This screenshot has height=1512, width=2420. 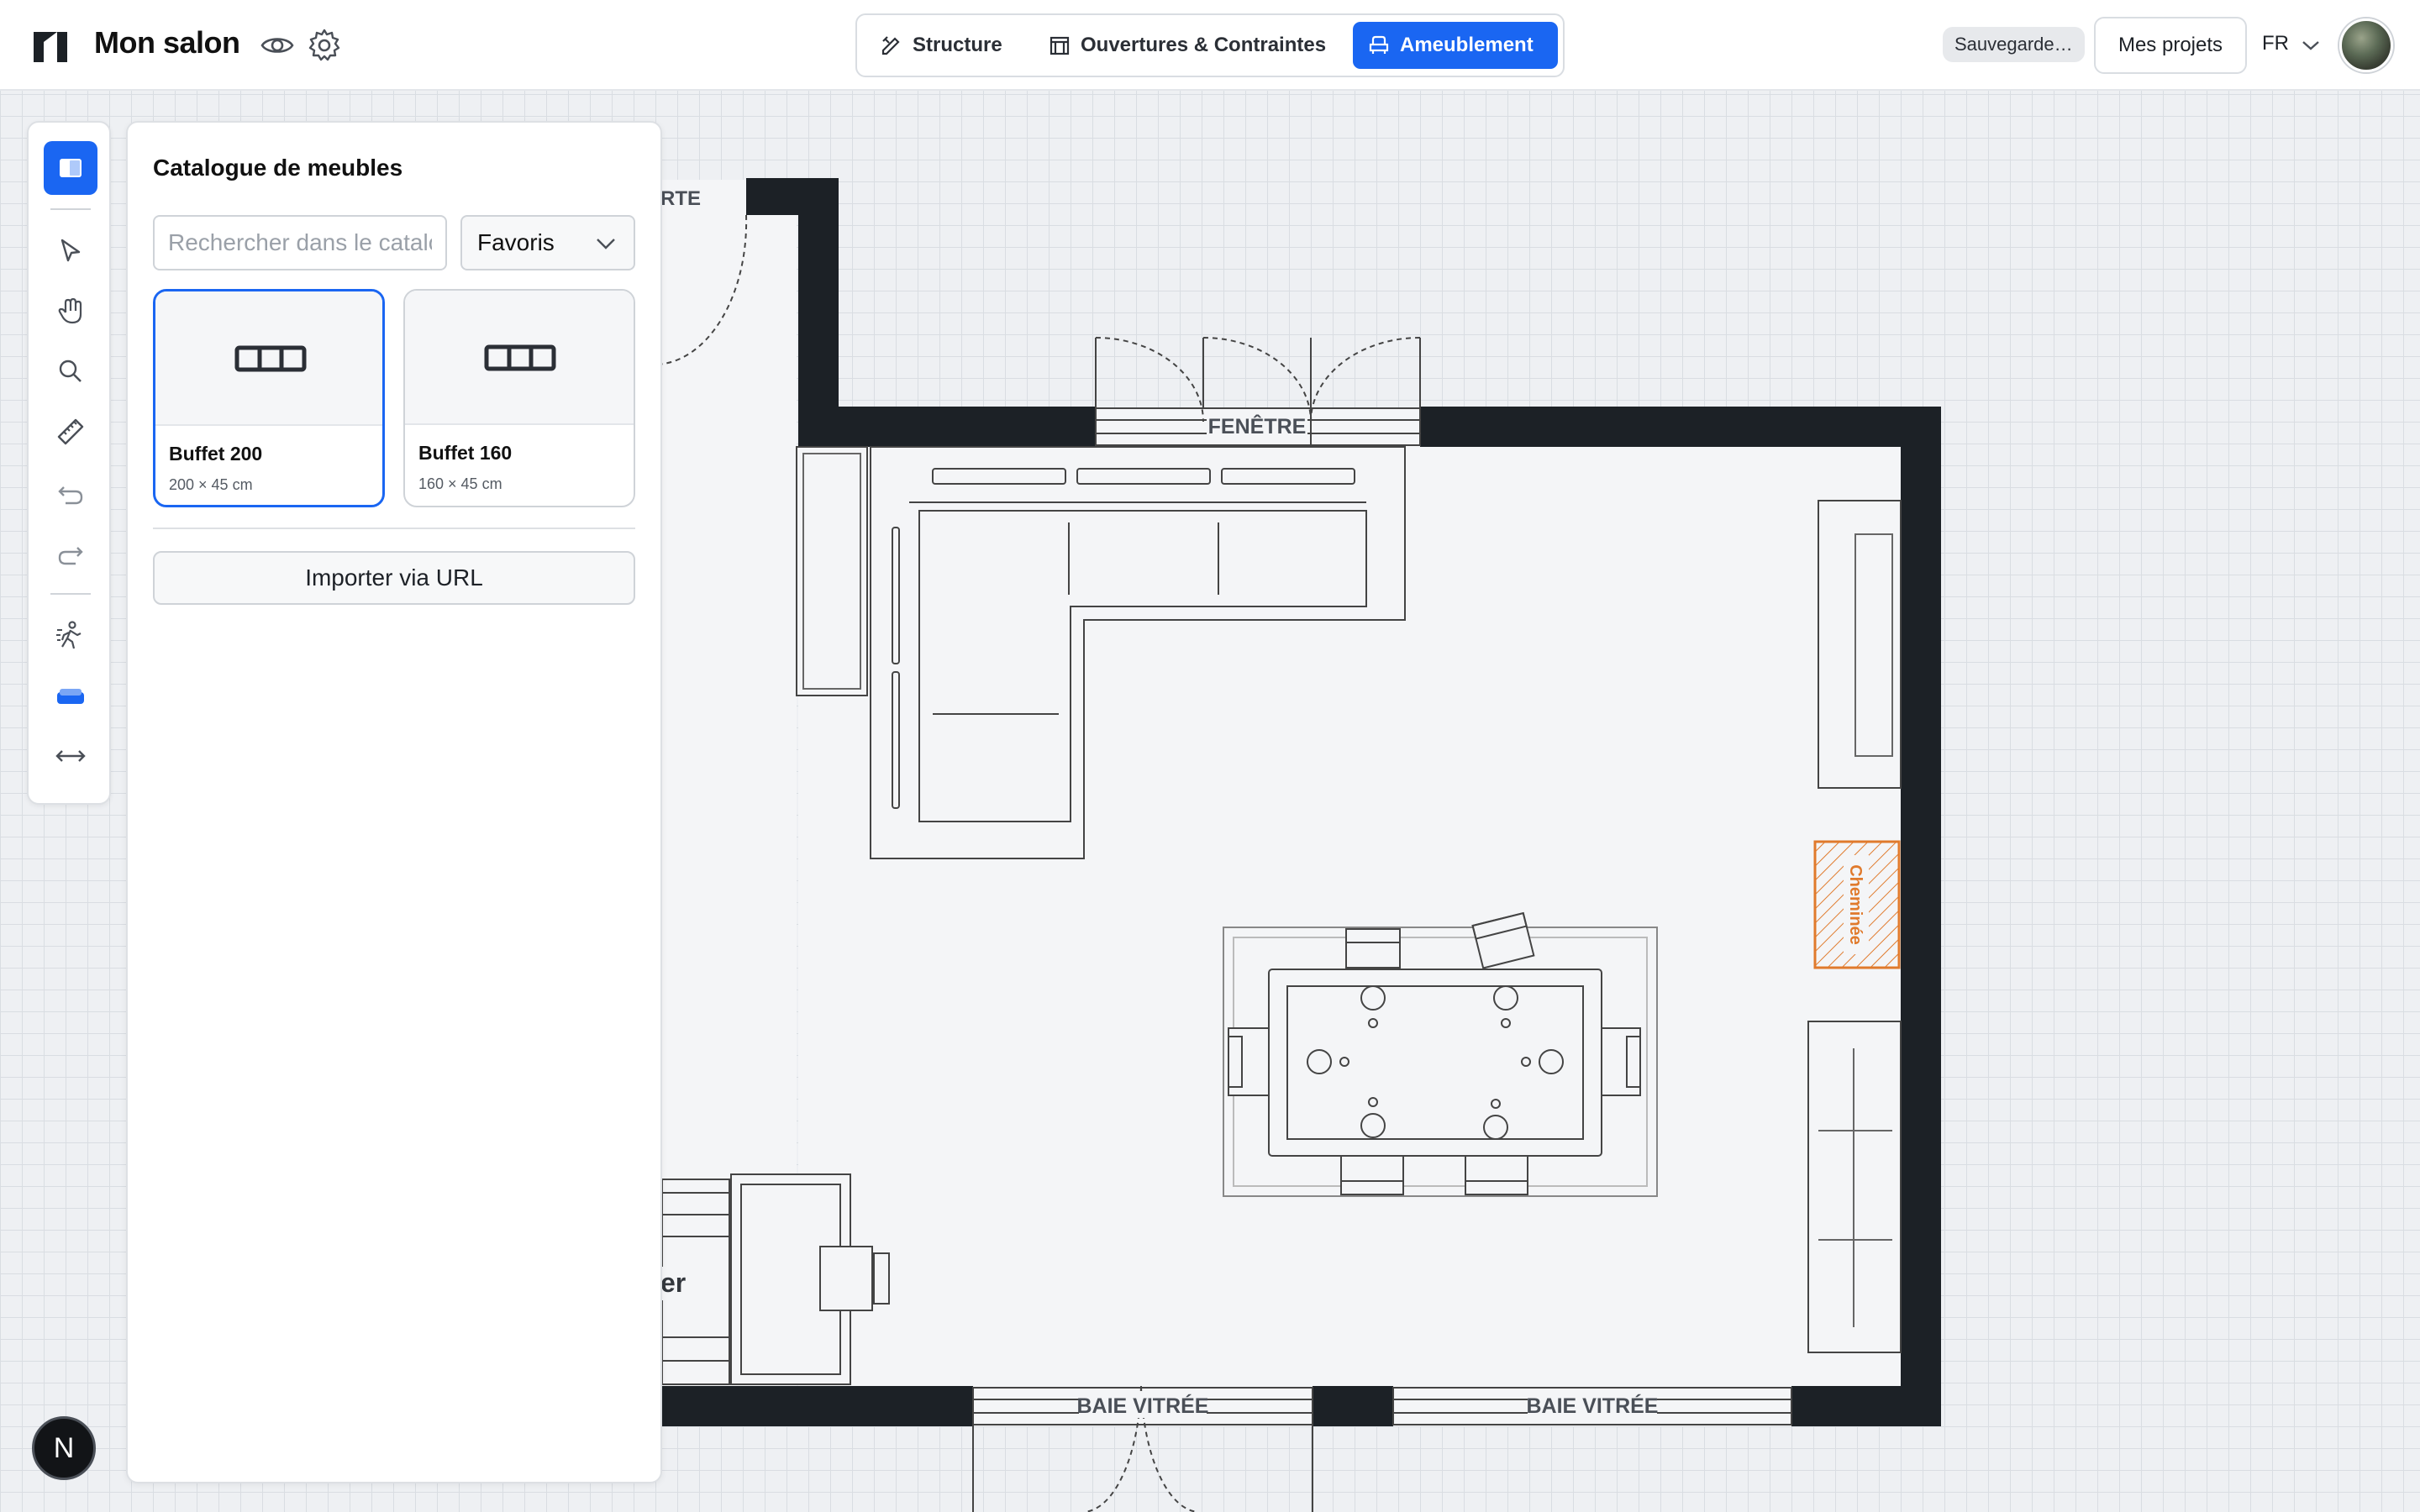 What do you see at coordinates (1467, 45) in the screenshot?
I see `tab-furnishing-label: Ameublement` at bounding box center [1467, 45].